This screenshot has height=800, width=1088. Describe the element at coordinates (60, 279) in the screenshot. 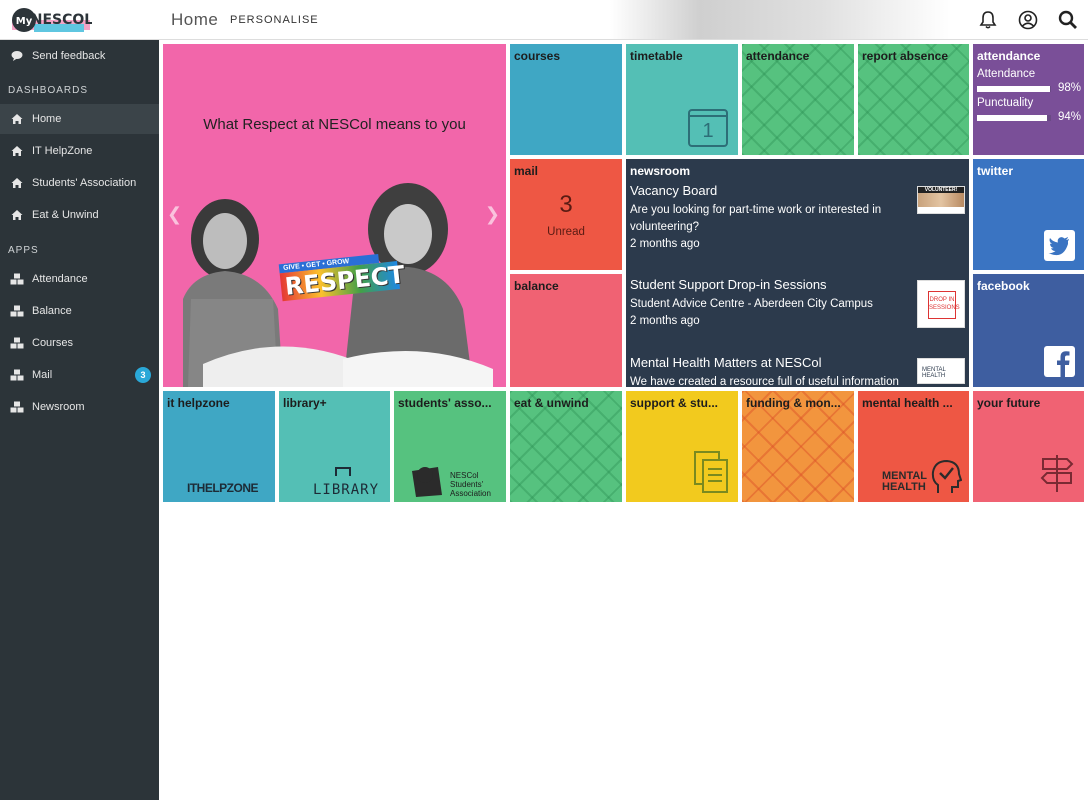

I see `sidebar-item-label: Attendance` at that location.